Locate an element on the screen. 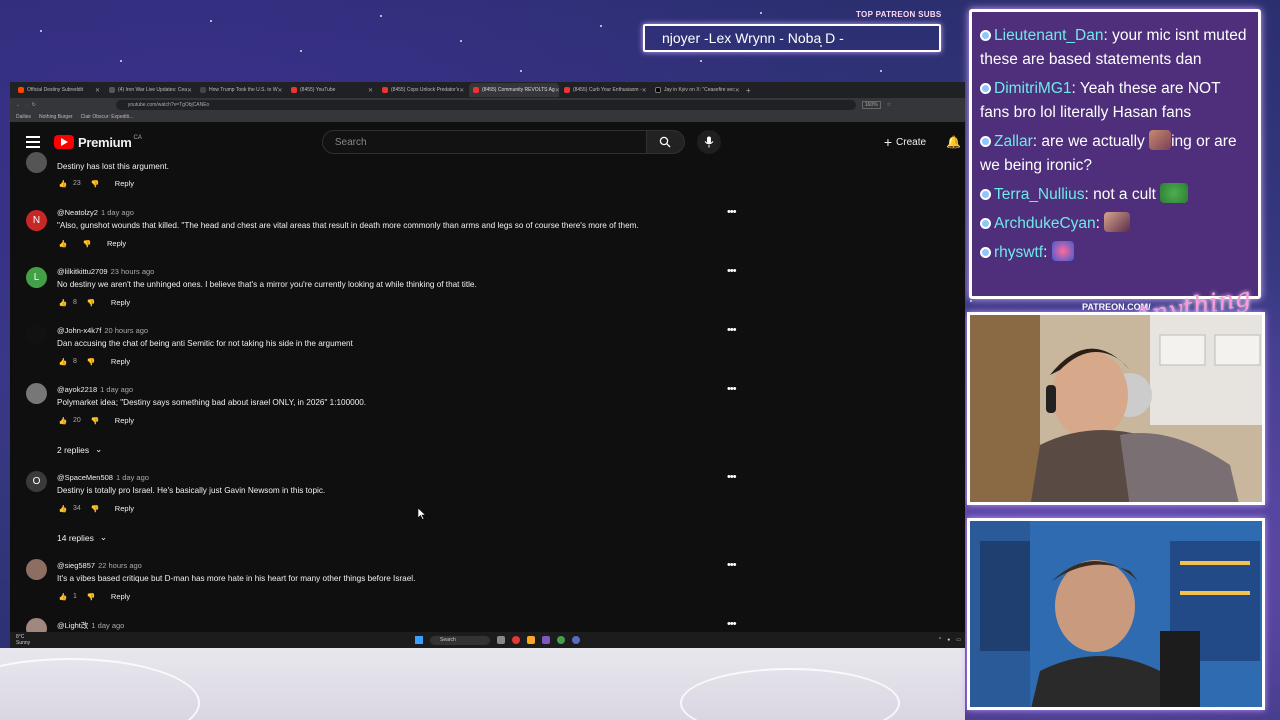  browser-tab: (8455) Cops Unlock Predator's ✕ is located at coordinates (423, 90).